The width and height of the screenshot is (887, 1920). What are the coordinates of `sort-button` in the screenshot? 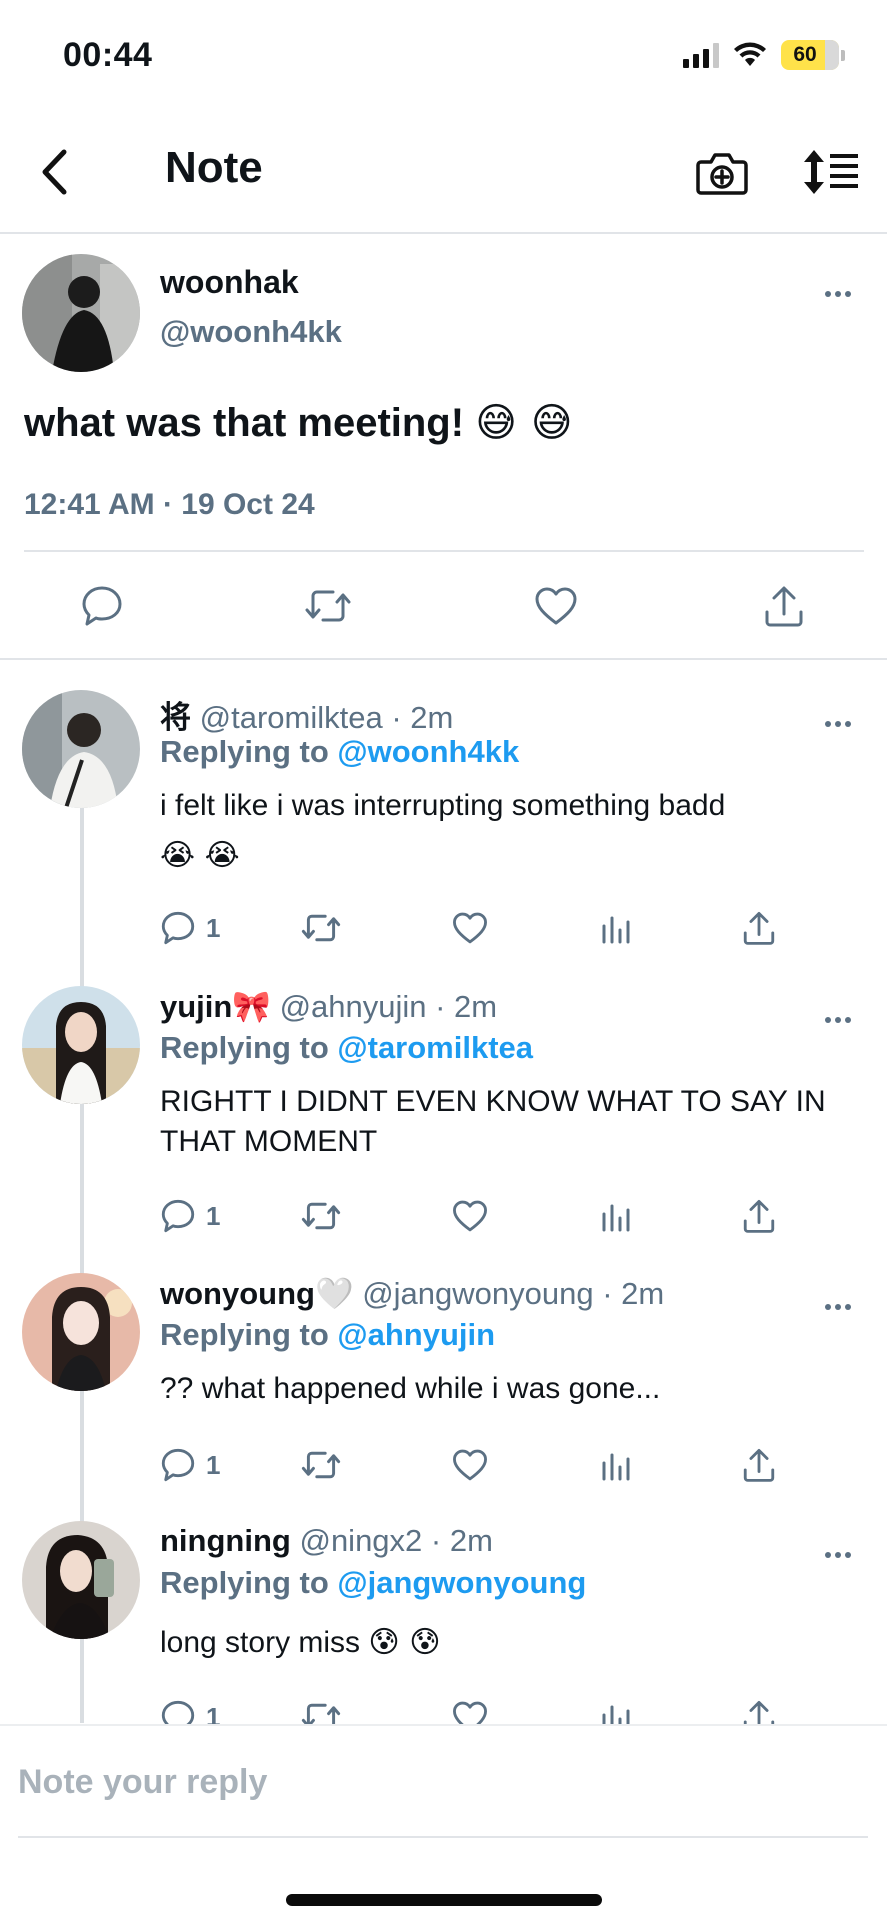 It's located at (831, 172).